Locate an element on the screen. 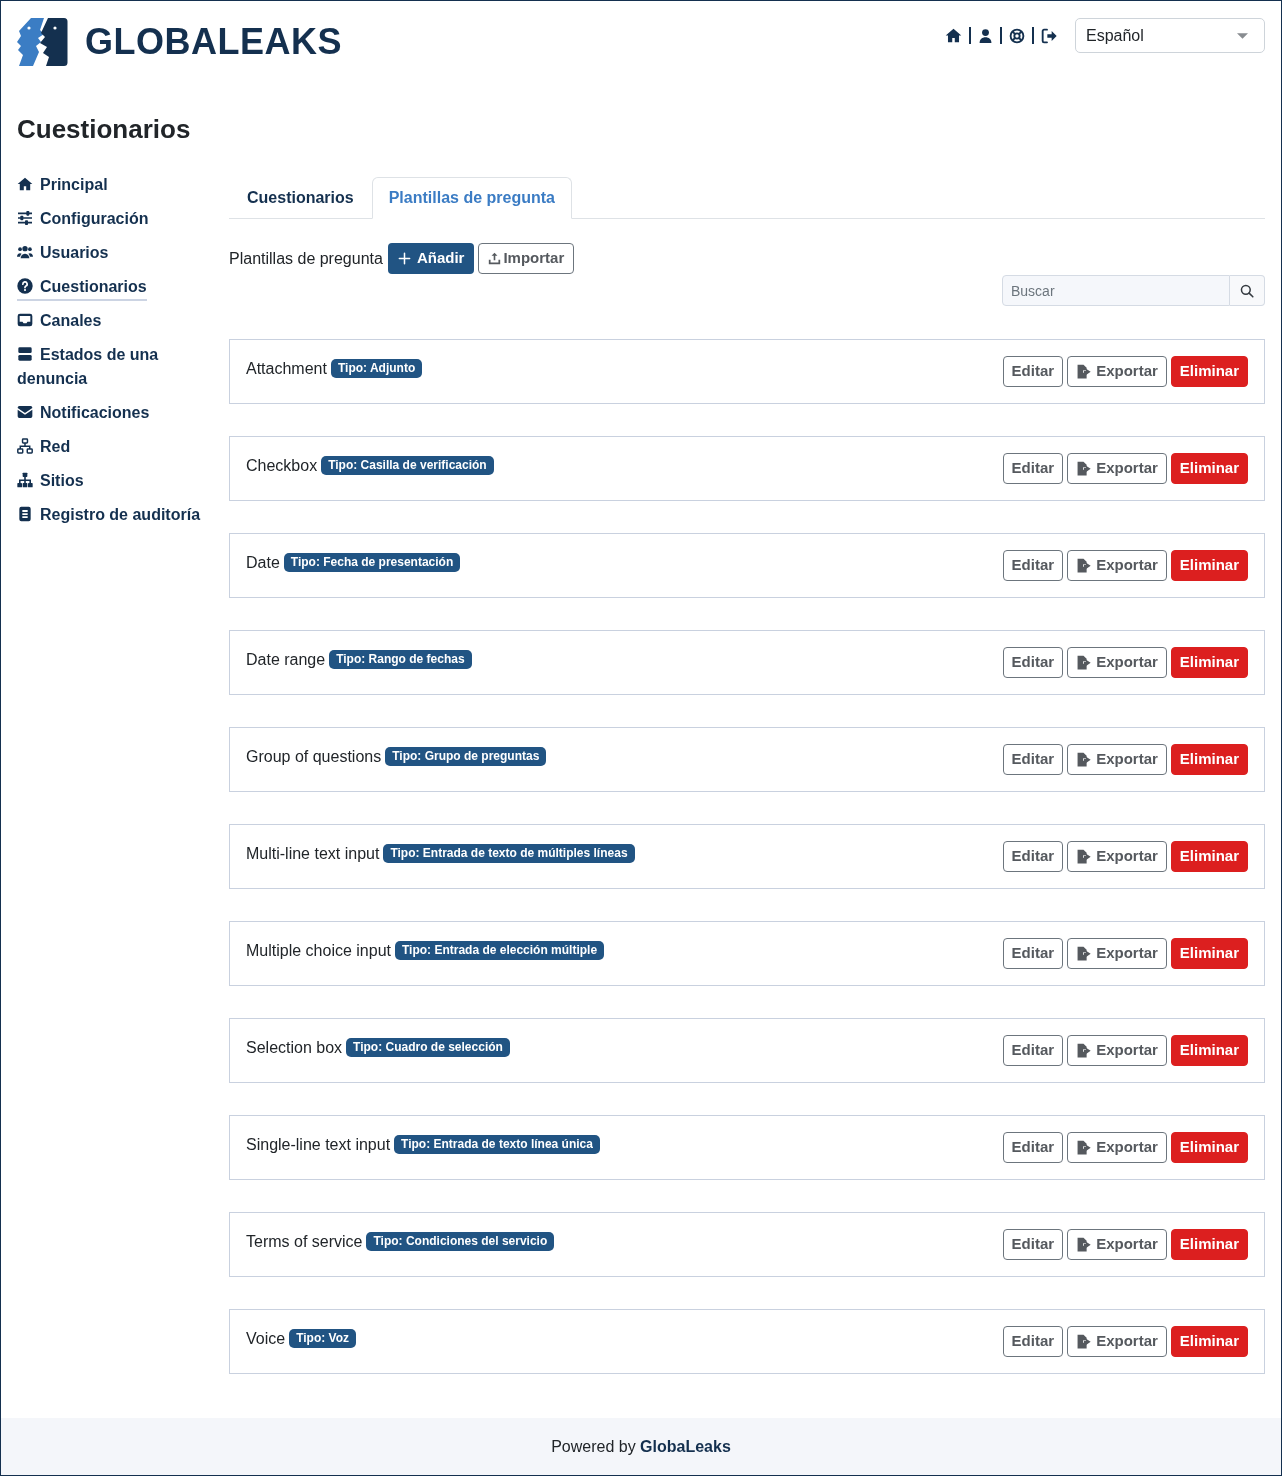  logo-text: GLOBALEAKS is located at coordinates (213, 42).